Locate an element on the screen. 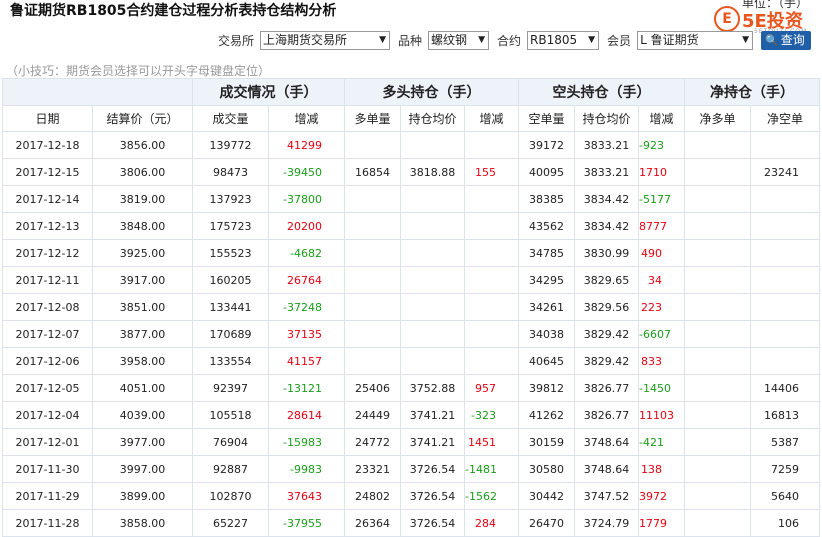  cell-short-chg: -5177 is located at coordinates (661, 199).